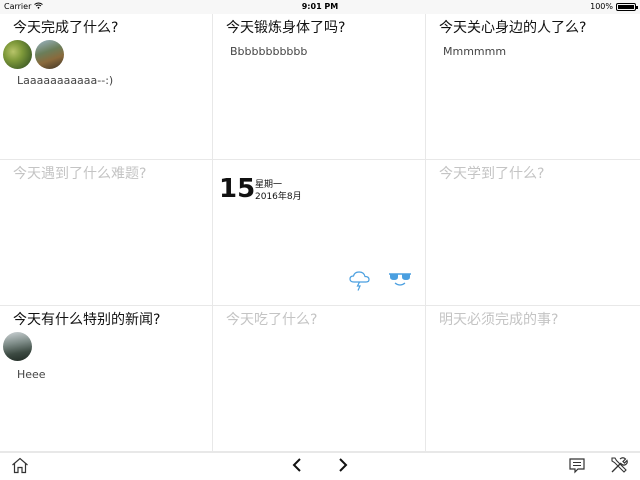  What do you see at coordinates (319, 379) in the screenshot?
I see `cell-meals: 今天吃了什么?` at bounding box center [319, 379].